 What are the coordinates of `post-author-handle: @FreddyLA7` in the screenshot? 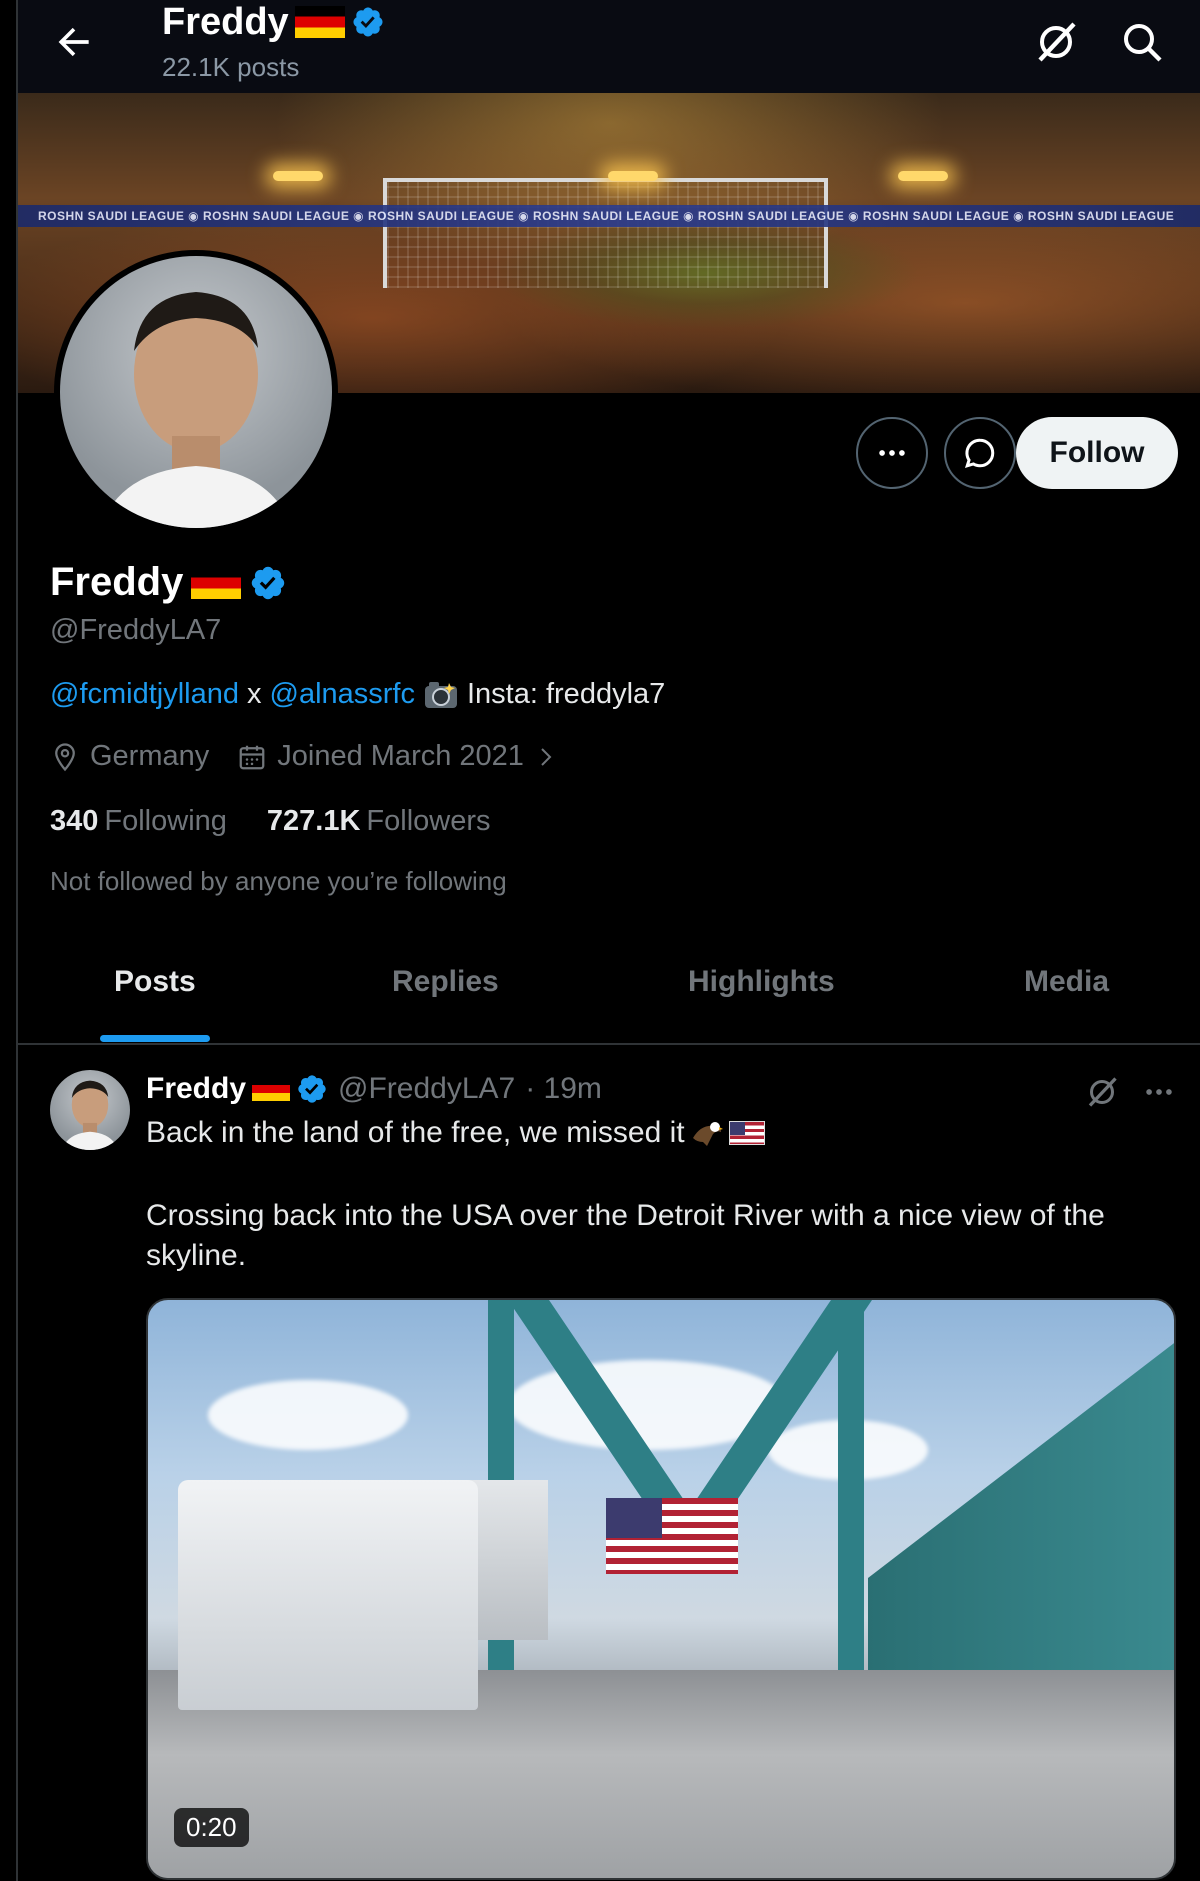 It's located at (426, 1089).